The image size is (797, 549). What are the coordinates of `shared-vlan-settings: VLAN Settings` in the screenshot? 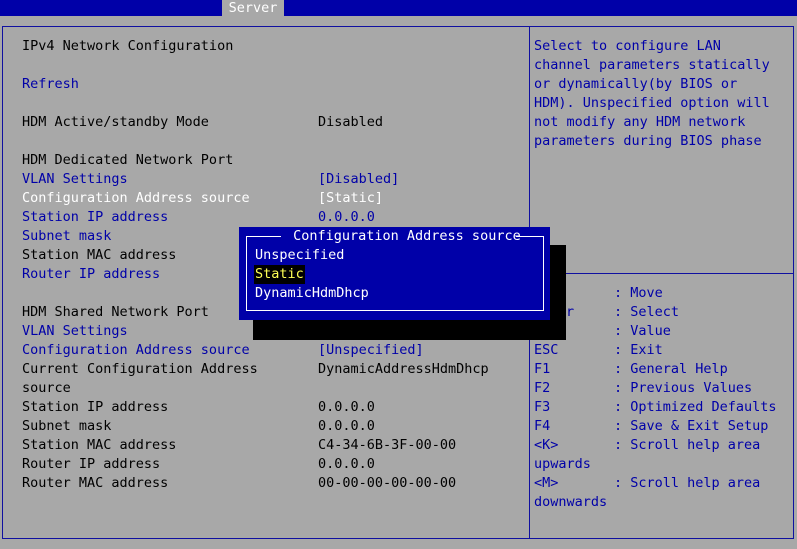 It's located at (75, 331).